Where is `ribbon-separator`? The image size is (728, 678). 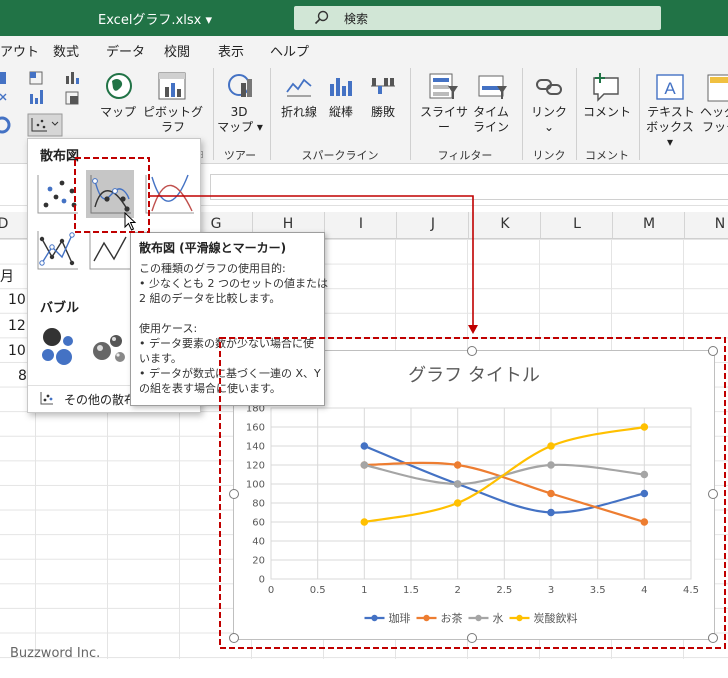 ribbon-separator is located at coordinates (576, 114).